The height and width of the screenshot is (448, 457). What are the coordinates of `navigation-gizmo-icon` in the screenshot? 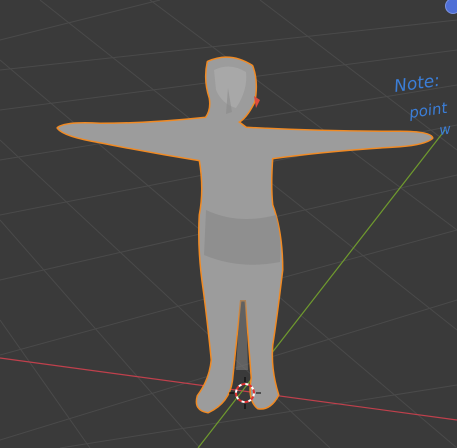 It's located at (451, 7).